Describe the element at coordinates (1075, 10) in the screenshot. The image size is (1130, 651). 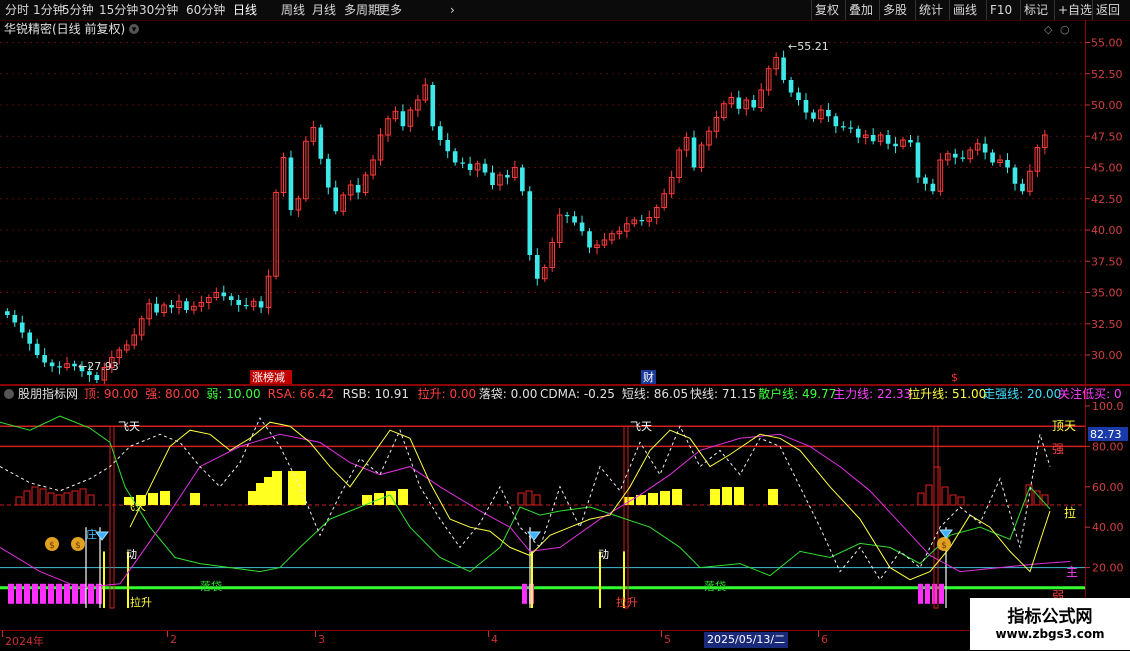
I see `toolbar-button-7: +自选` at that location.